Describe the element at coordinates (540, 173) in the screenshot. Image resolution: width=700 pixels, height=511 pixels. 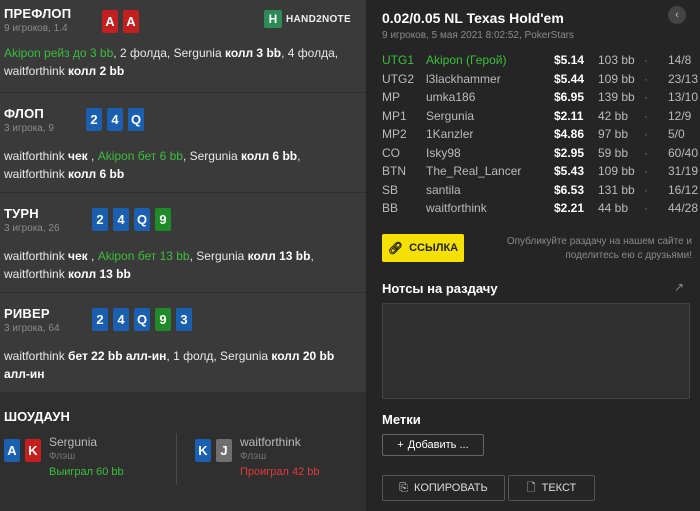
I see `table-row: BTN The_Real_Lancer $5.43 109 bb · 31/19` at that location.